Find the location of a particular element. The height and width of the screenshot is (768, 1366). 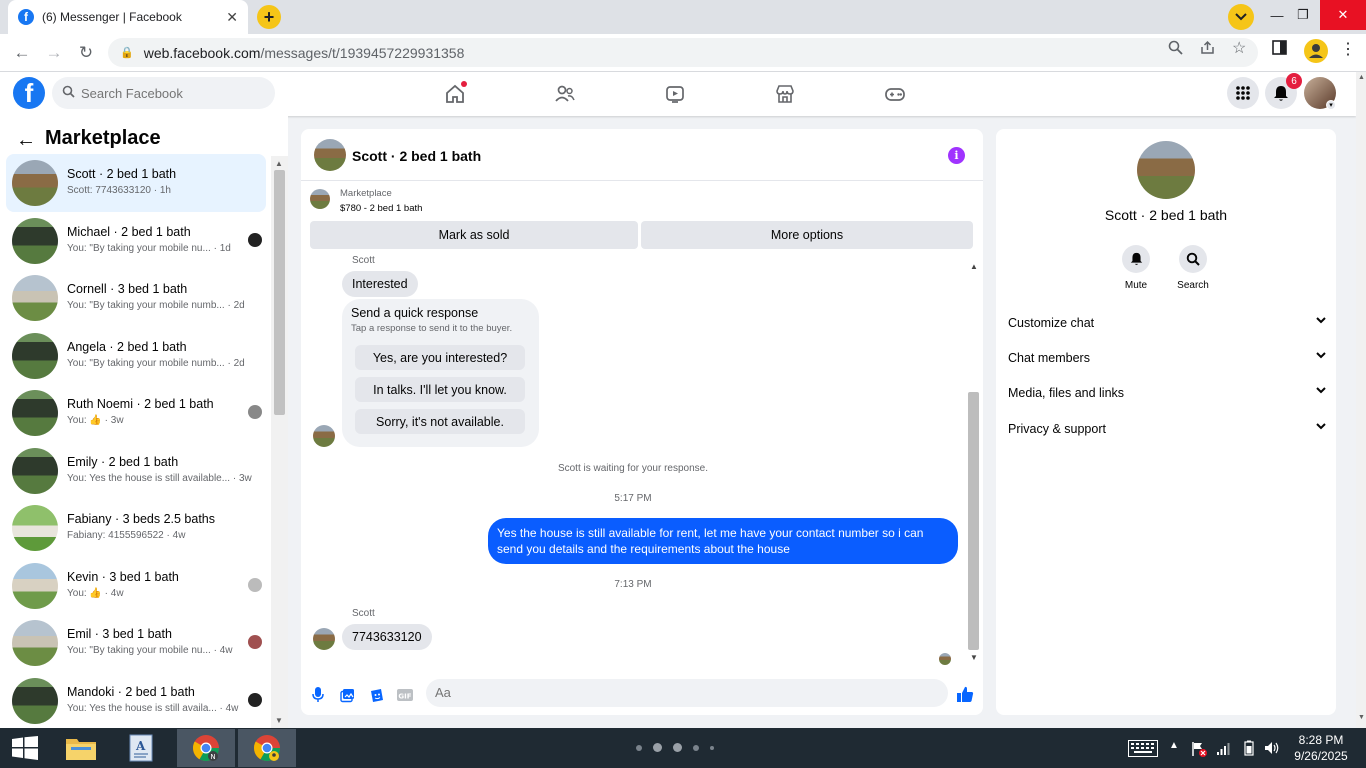

tab-close-icon: ✕ is located at coordinates (232, 17).